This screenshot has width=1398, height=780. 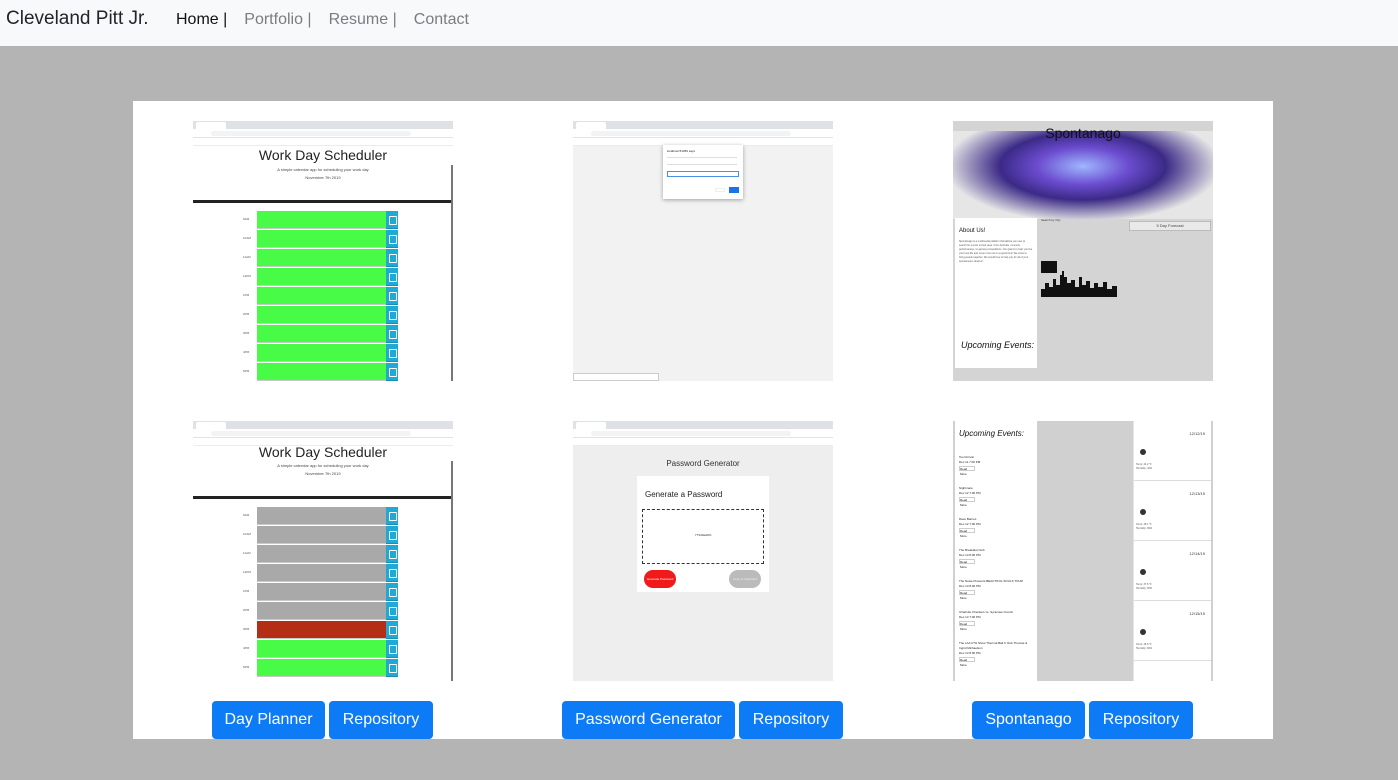 I want to click on spontanago-hero: Spontanago, so click(x=1083, y=172).